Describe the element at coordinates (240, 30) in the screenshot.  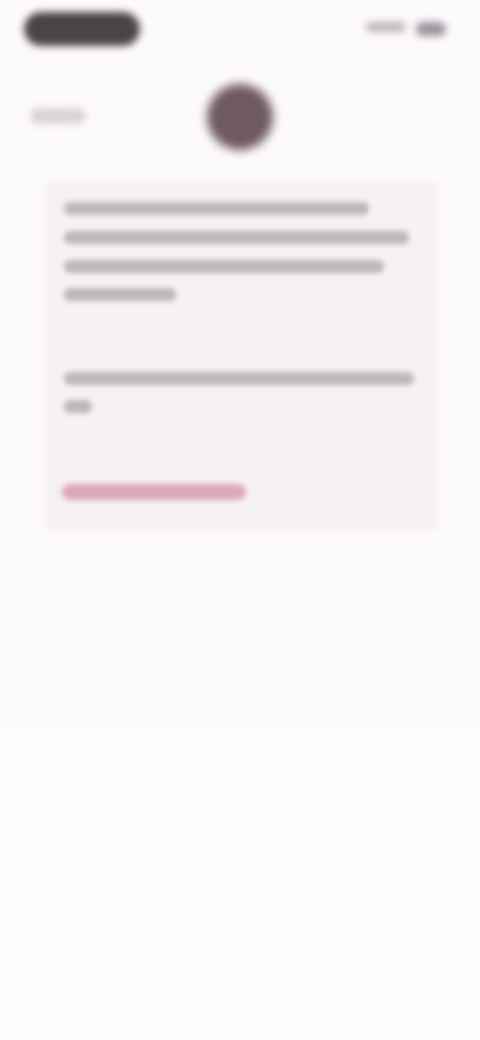
I see `status-bar` at that location.